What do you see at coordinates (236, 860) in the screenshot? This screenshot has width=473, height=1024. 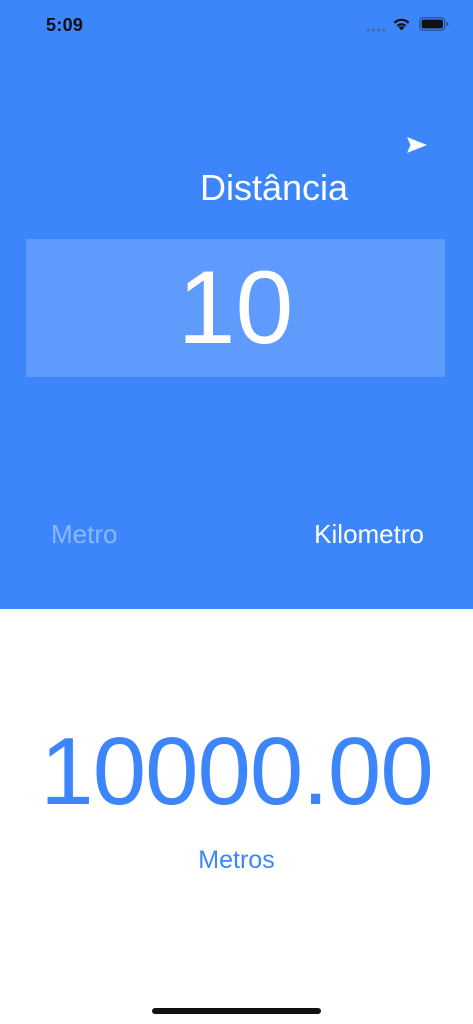 I see `result-unit: Metros` at bounding box center [236, 860].